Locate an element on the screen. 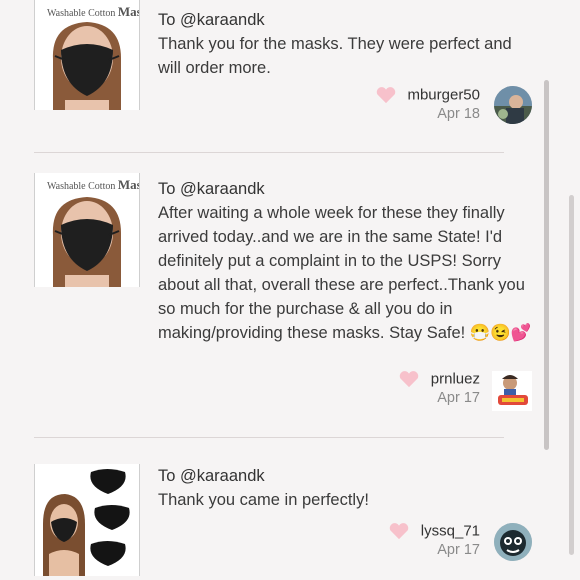 This screenshot has height=580, width=580. reviewer-username: lyssq_71 is located at coordinates (450, 531).